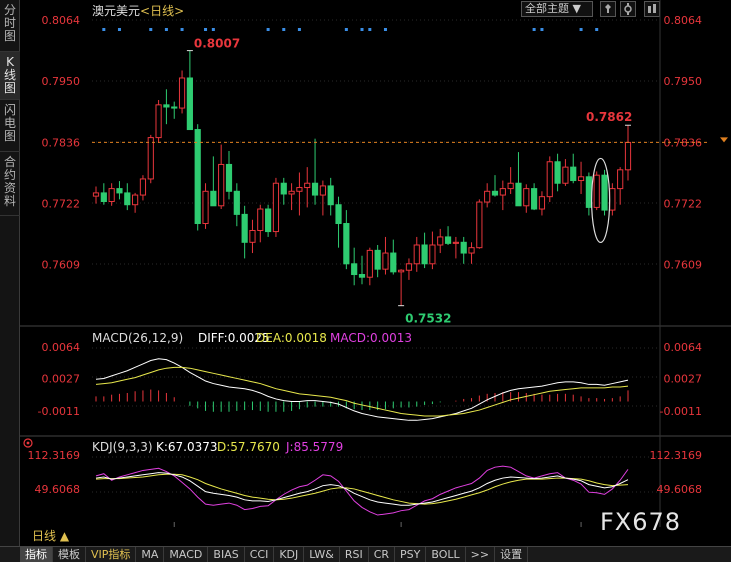 This screenshot has height=562, width=731. What do you see at coordinates (61, 264) in the screenshot?
I see `price-tick-label-left: 0.7609` at bounding box center [61, 264].